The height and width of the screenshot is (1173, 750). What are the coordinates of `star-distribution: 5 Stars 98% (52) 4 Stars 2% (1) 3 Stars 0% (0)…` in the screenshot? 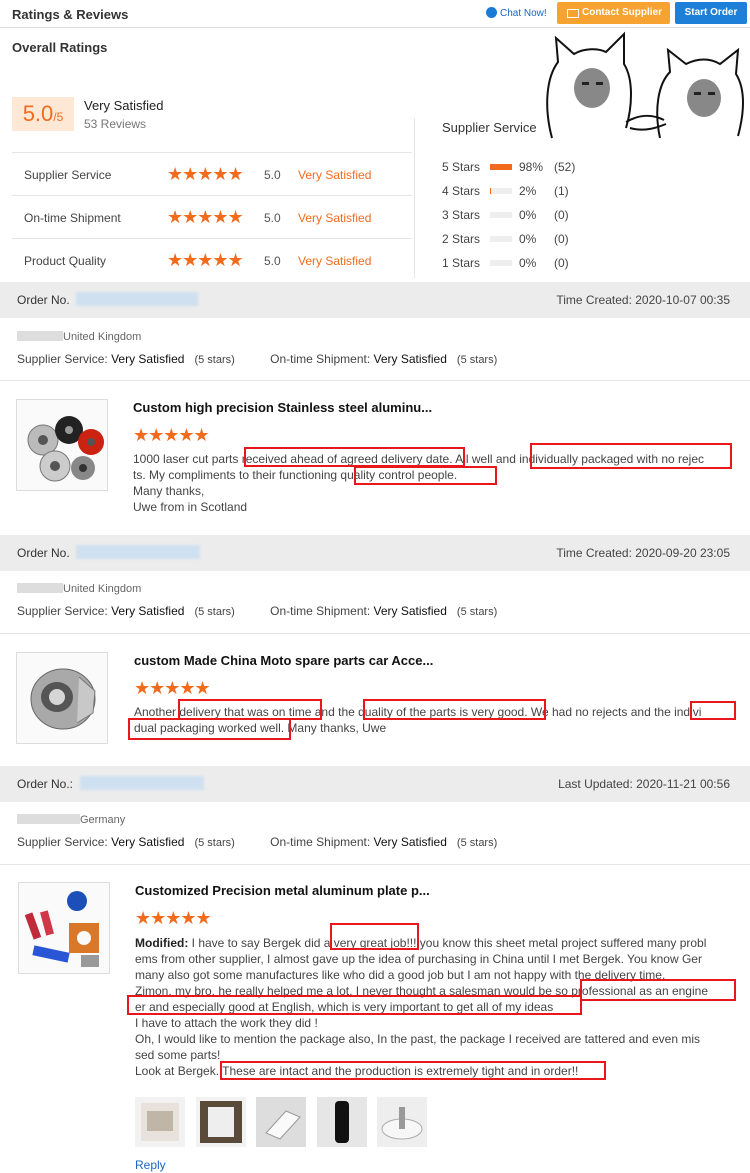 It's located at (542, 220).